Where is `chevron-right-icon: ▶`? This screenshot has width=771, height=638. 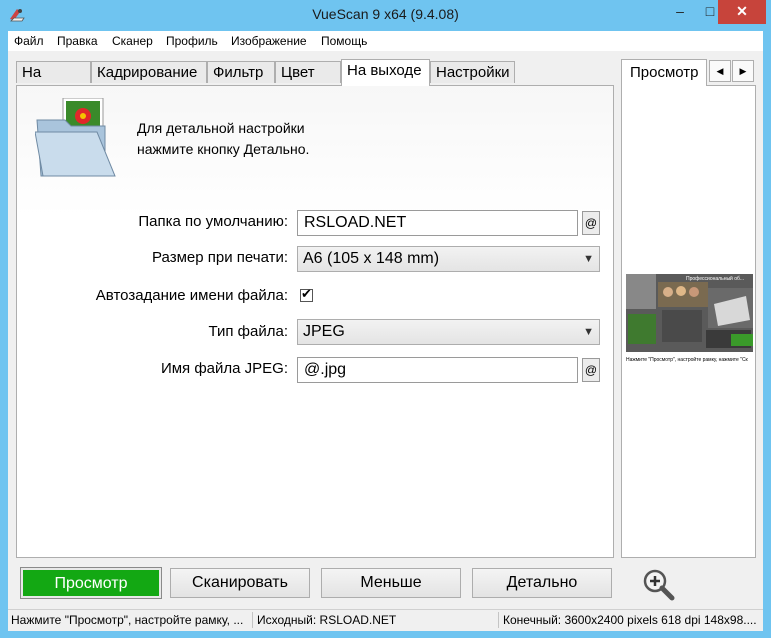
chevron-right-icon: ▶ is located at coordinates (743, 71).